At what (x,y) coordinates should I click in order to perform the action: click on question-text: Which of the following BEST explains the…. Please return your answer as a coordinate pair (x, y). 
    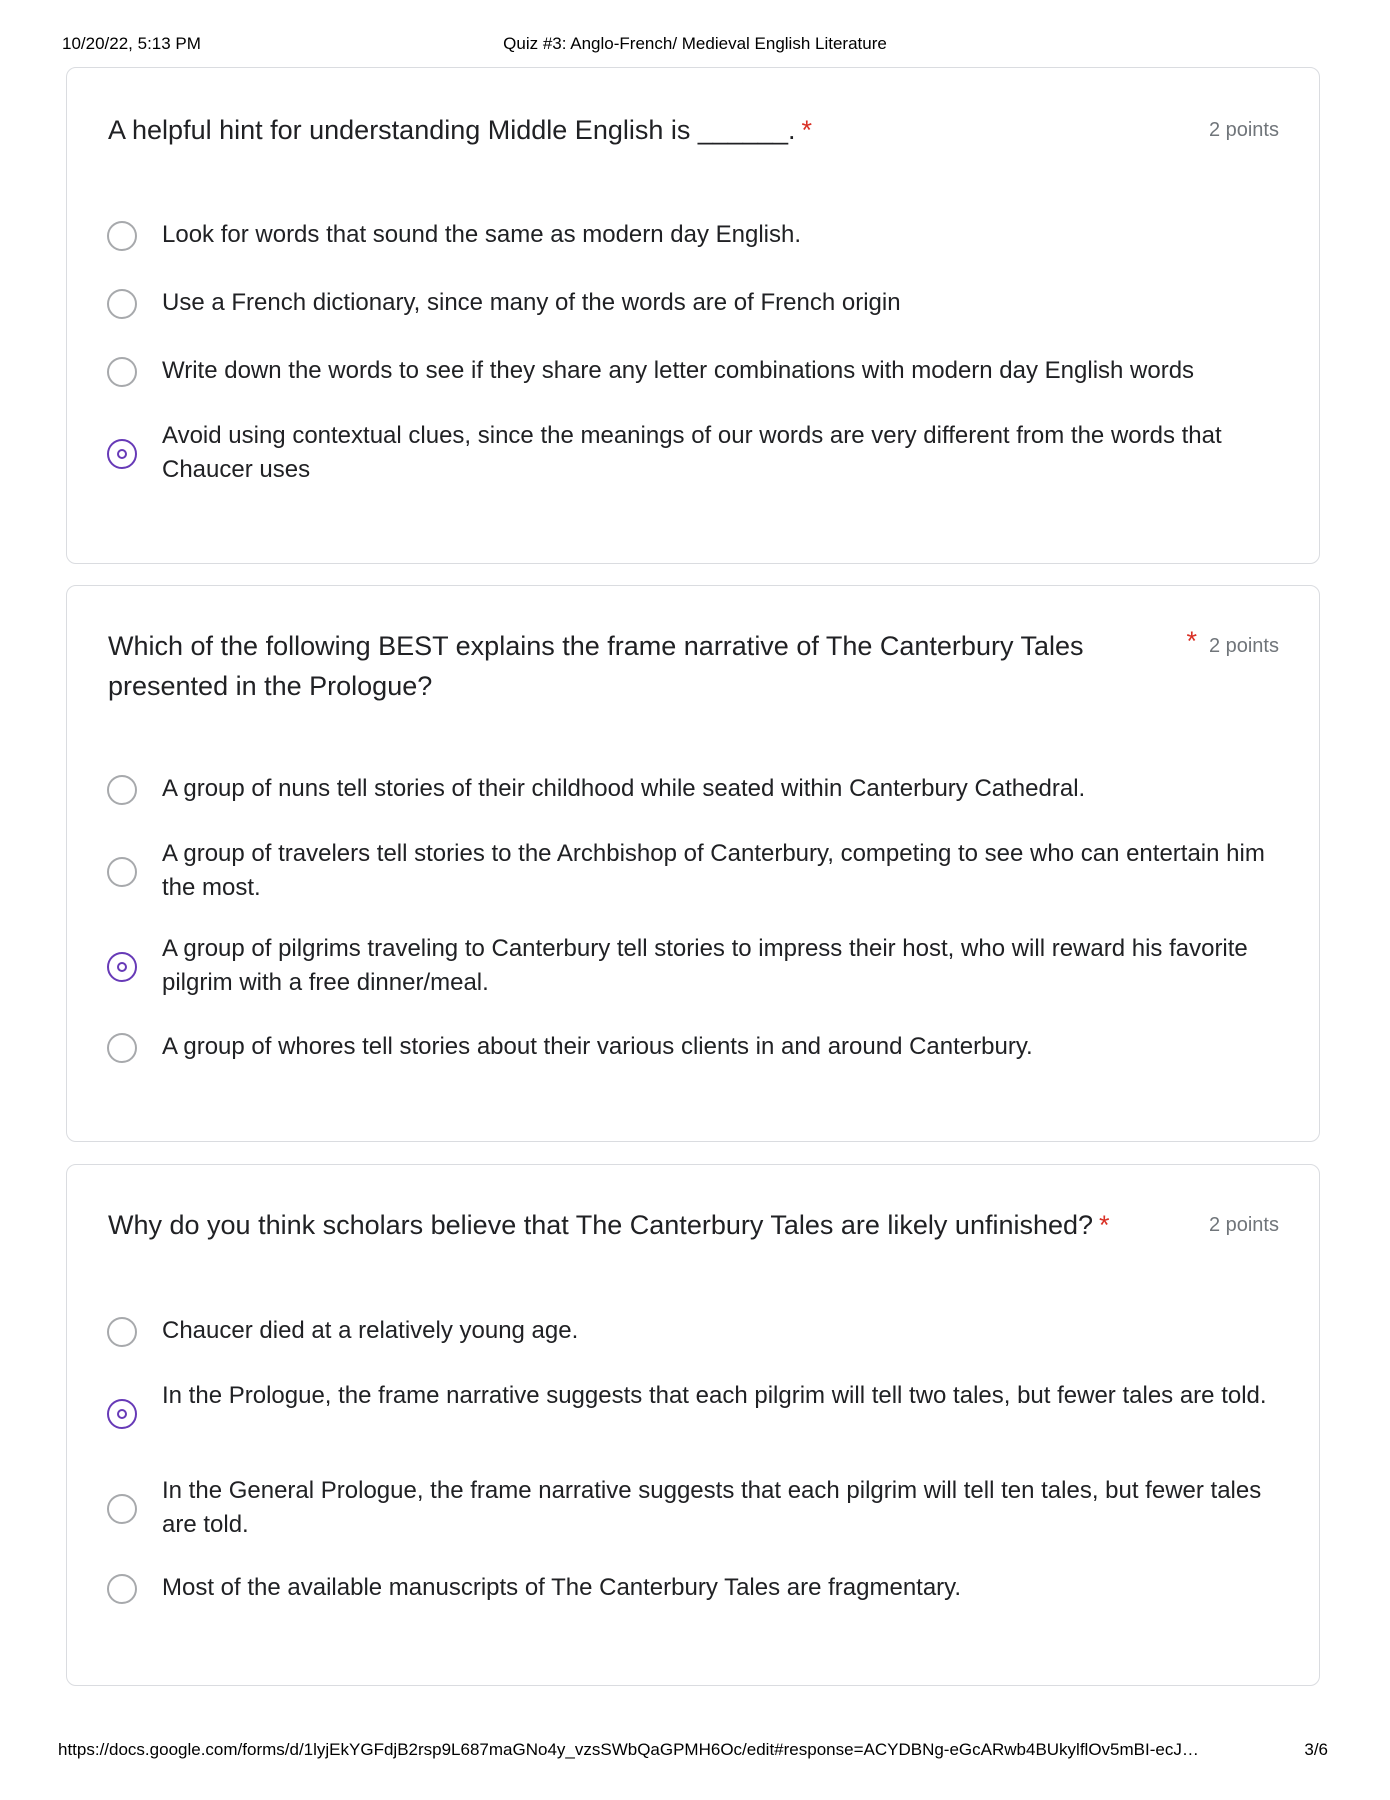
    Looking at the image, I should click on (596, 666).